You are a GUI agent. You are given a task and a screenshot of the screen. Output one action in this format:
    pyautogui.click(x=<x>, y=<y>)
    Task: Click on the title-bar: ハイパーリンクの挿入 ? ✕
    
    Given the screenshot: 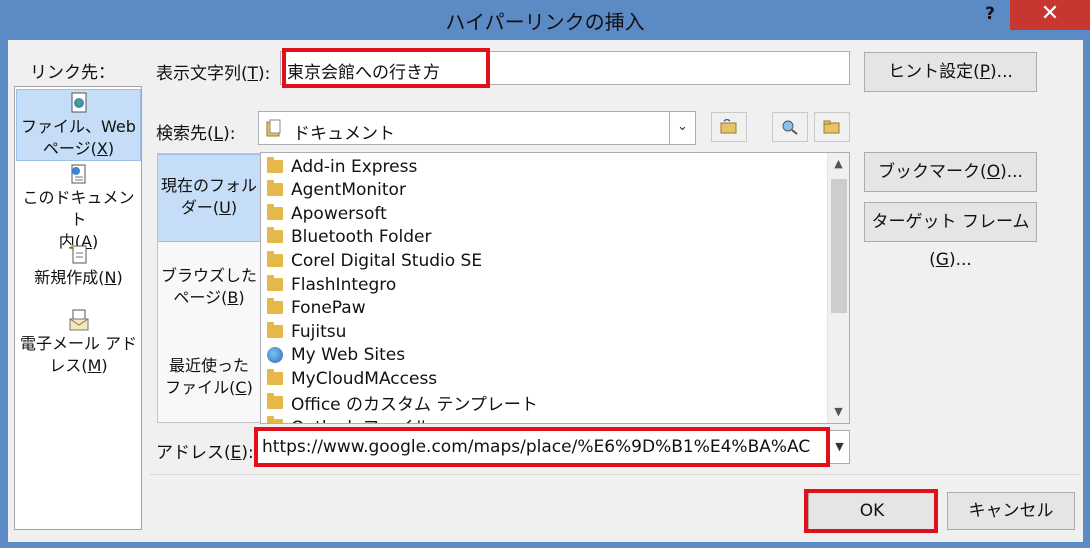 What is the action you would take?
    pyautogui.click(x=545, y=20)
    